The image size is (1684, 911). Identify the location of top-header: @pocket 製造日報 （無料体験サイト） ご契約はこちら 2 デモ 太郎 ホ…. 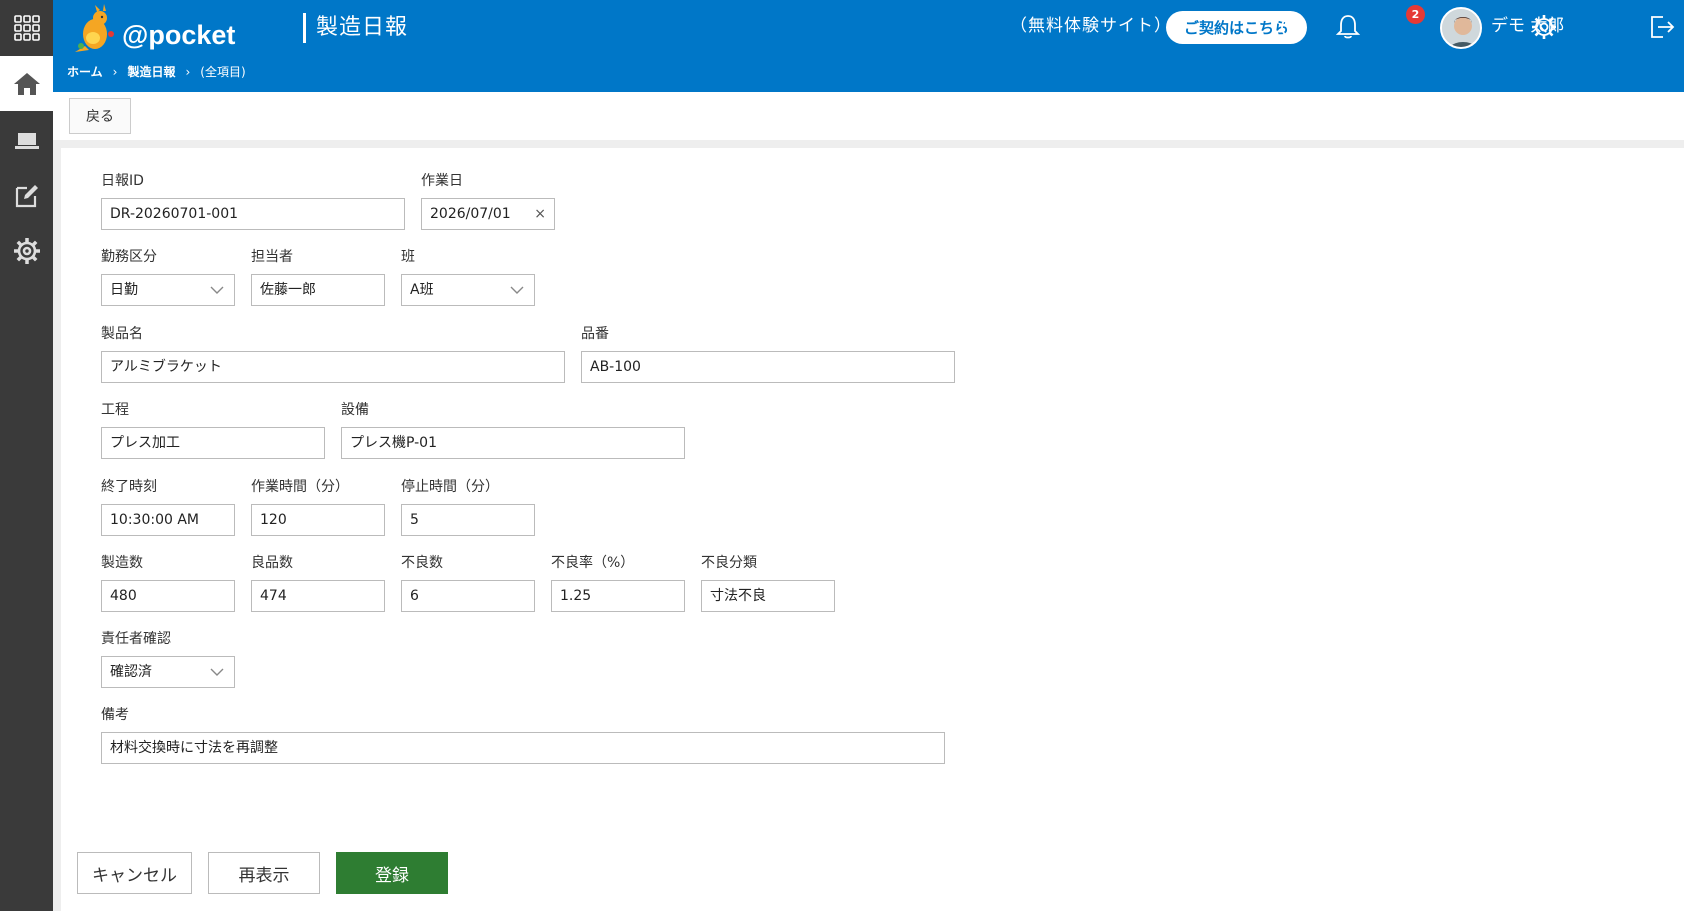
(868, 46).